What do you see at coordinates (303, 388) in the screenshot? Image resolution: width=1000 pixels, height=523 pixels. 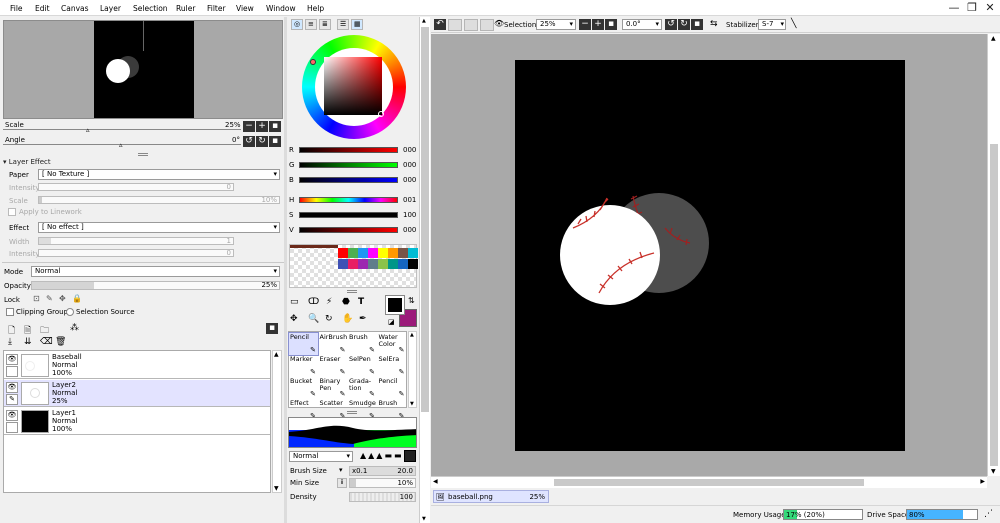 I see `tool-bucket: Bucket ✎` at bounding box center [303, 388].